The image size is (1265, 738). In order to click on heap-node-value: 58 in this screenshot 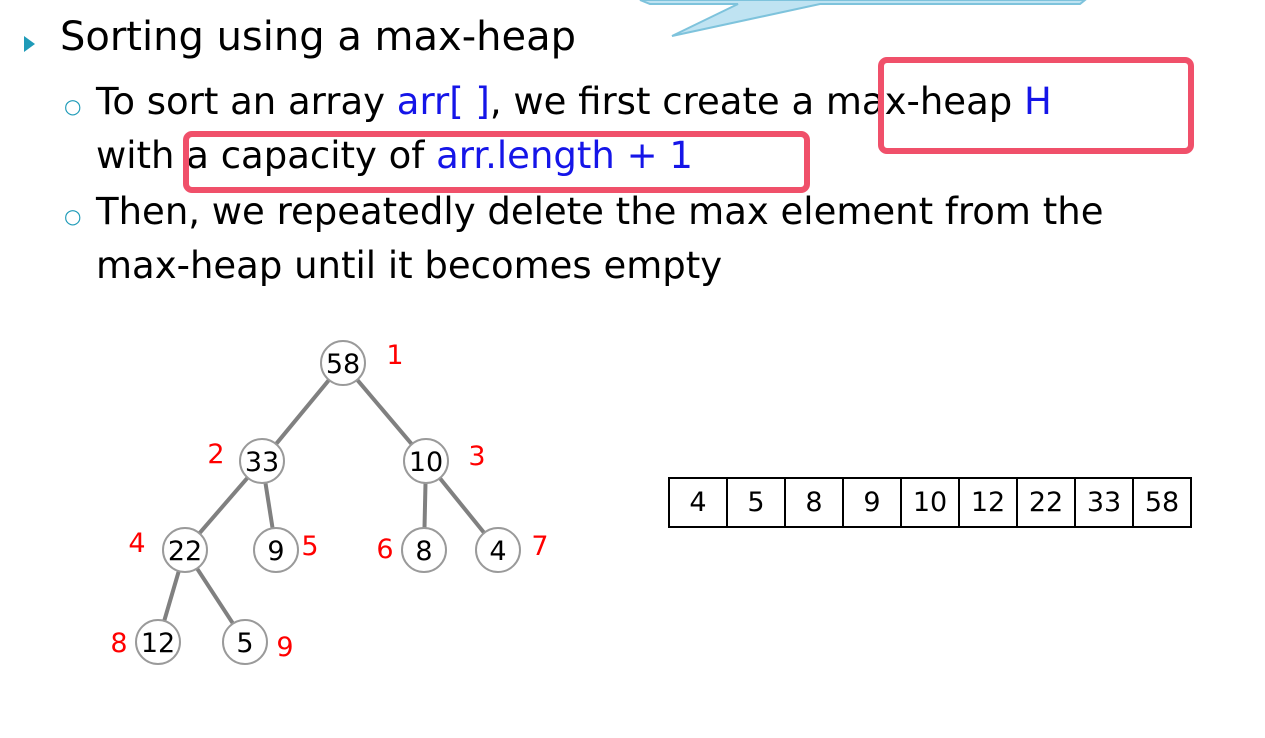, I will do `click(343, 364)`.